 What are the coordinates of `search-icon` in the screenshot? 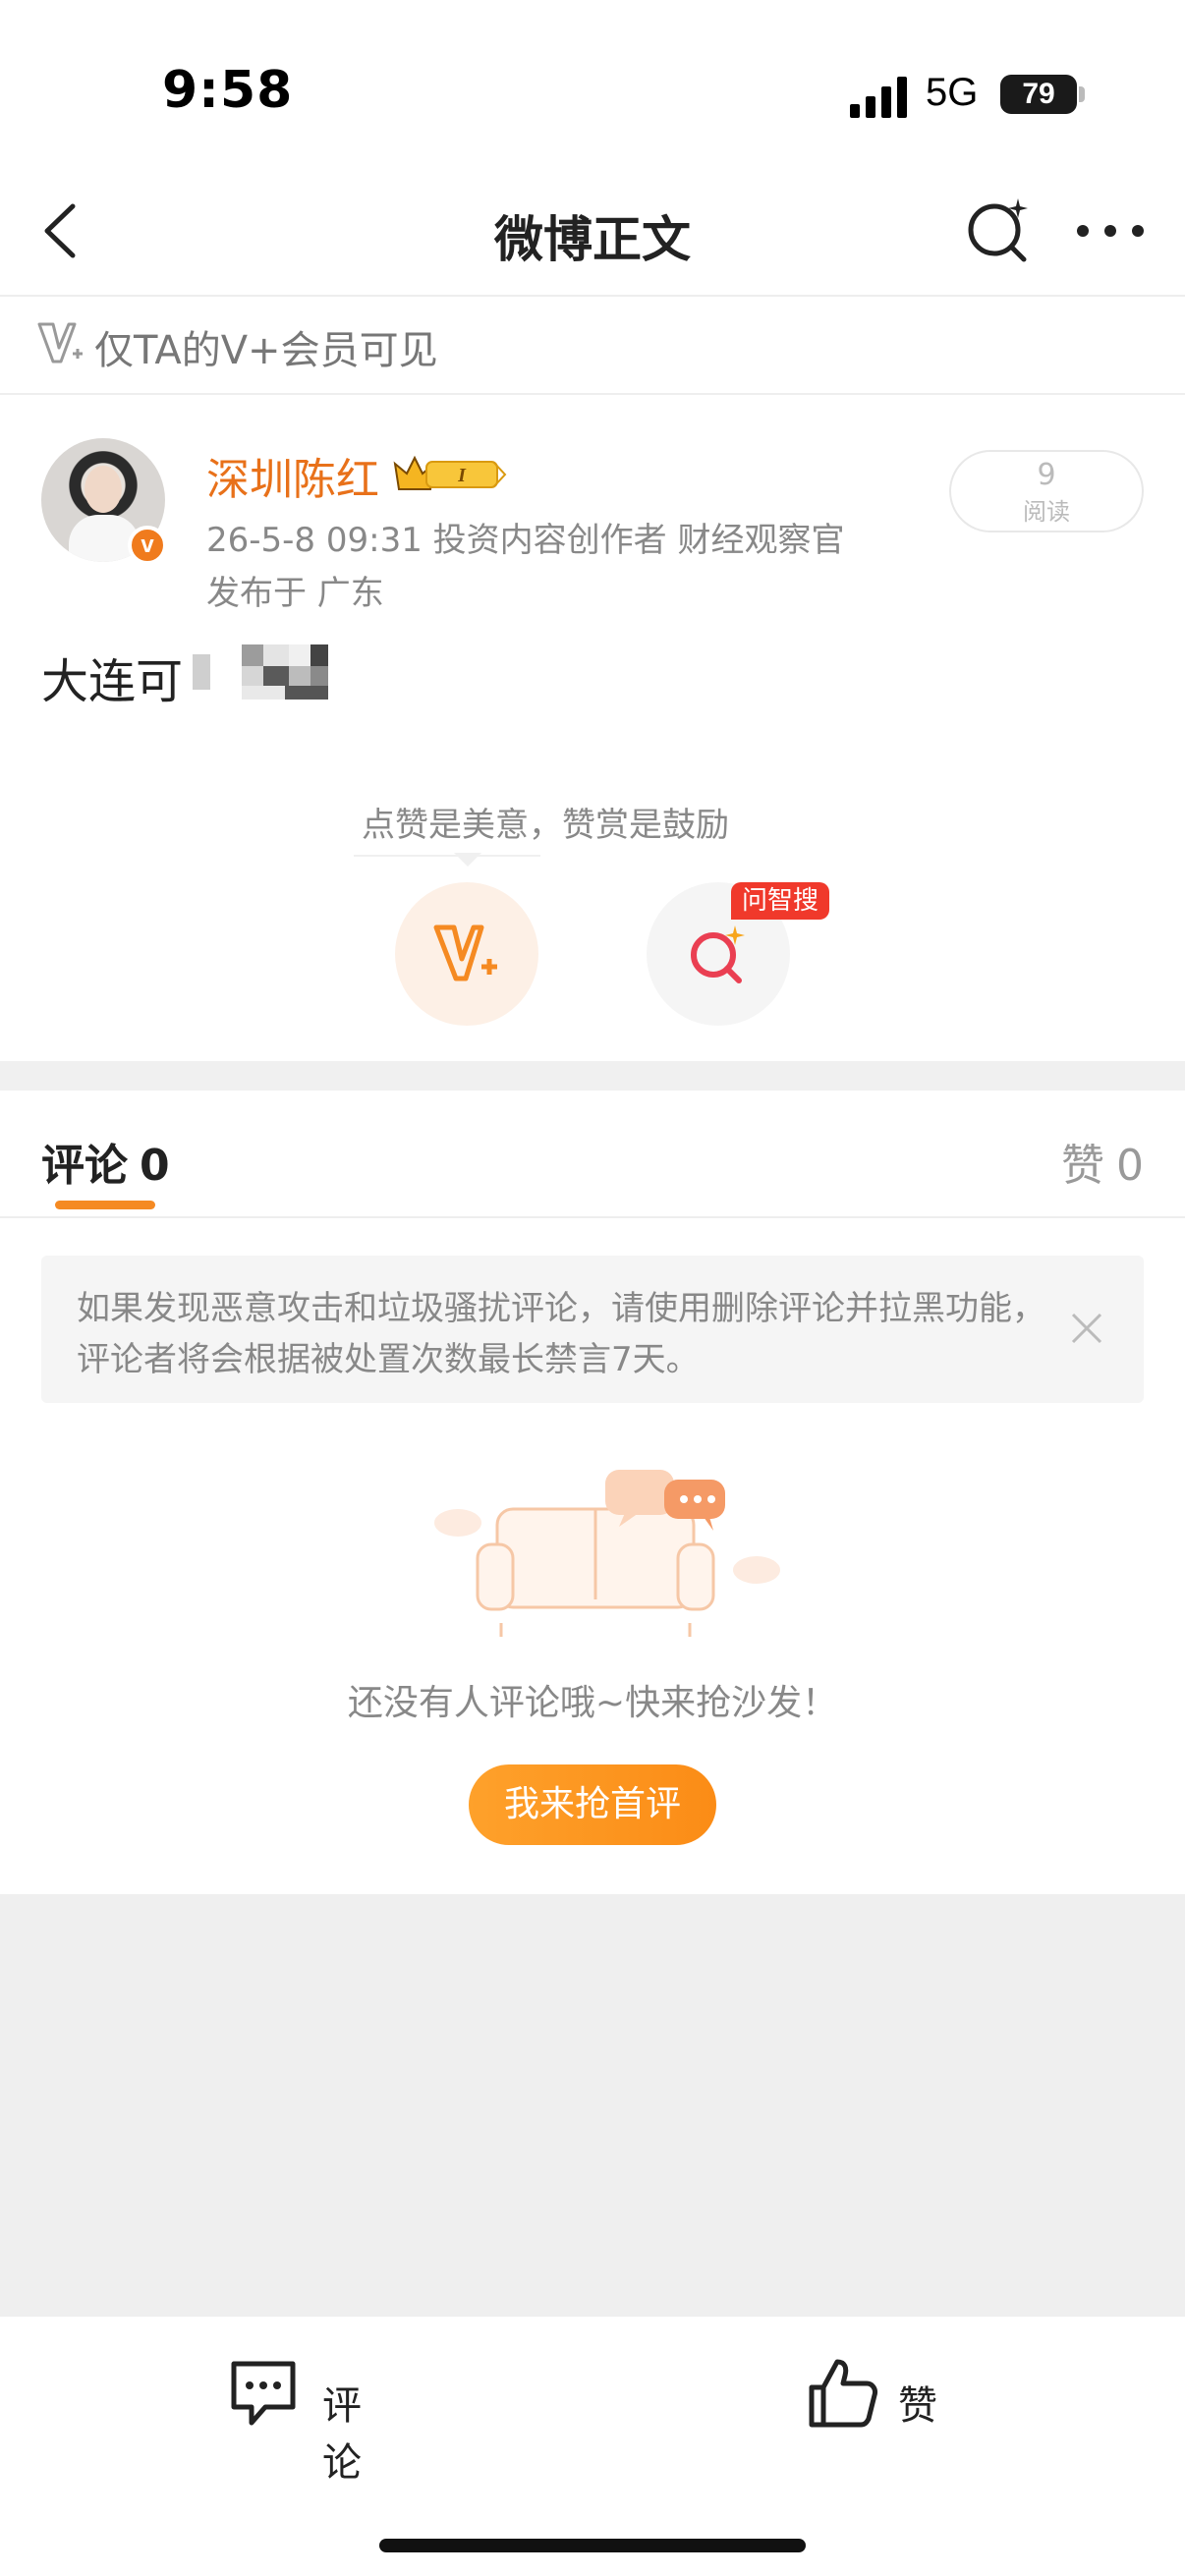 It's located at (999, 230).